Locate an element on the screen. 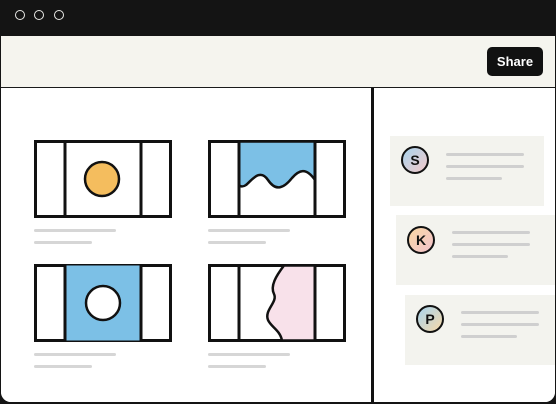 Image resolution: width=556 pixels, height=404 pixels. circle-on-blue-icon is located at coordinates (103, 303).